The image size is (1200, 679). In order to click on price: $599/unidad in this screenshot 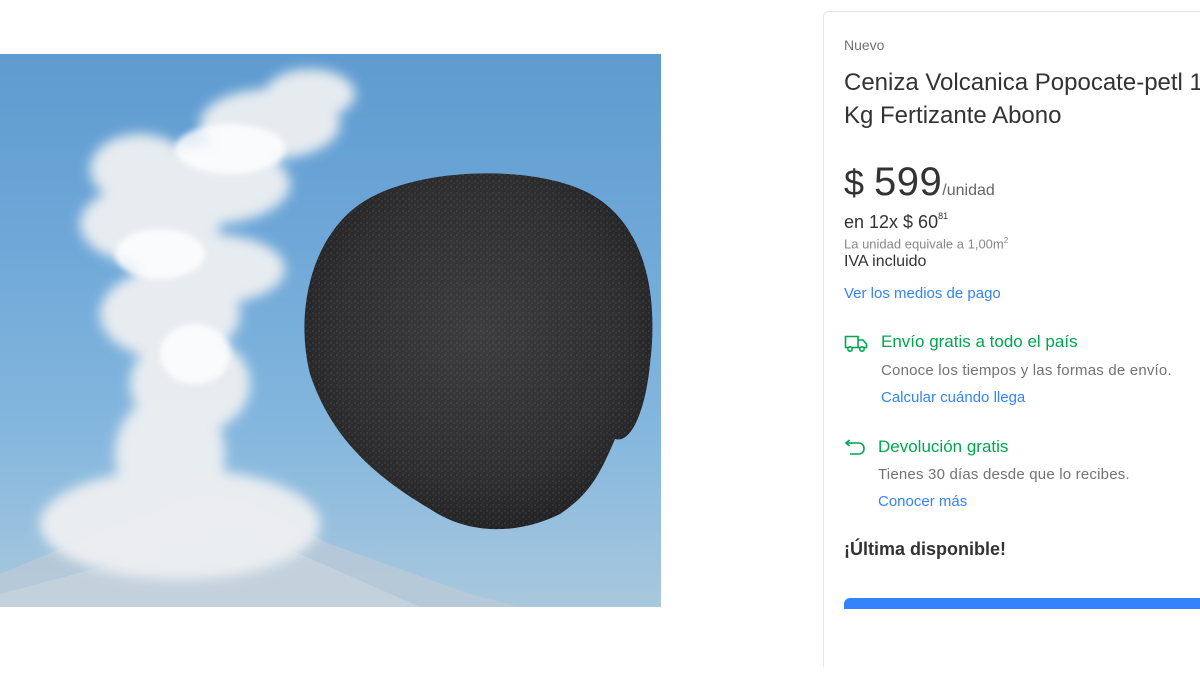, I will do `click(919, 182)`.